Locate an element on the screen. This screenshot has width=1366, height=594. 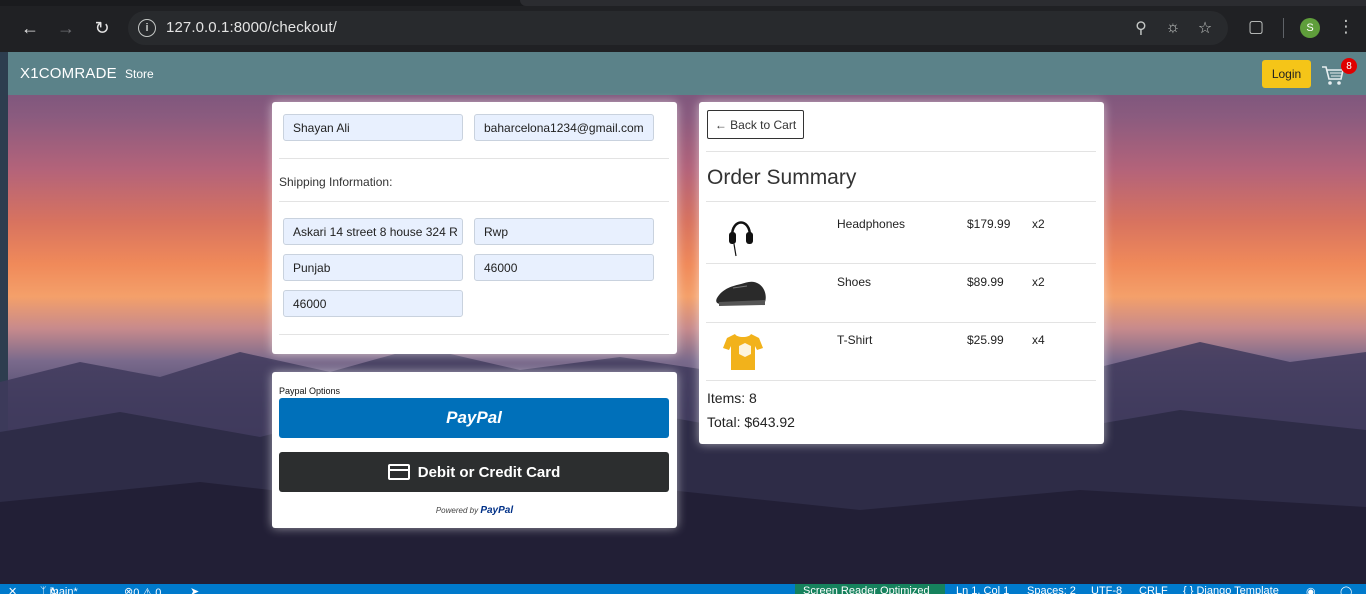
git-branch: ᛉ main* ↻ is located at coordinates (59, 589).